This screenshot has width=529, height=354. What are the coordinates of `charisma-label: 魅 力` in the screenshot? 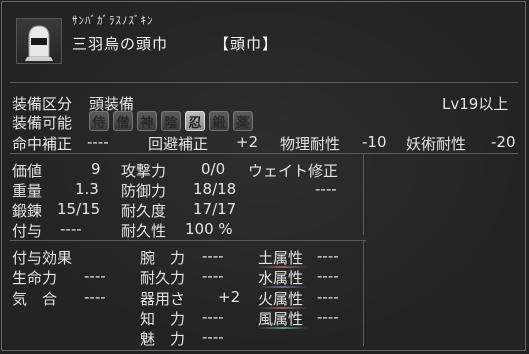 It's located at (163, 339).